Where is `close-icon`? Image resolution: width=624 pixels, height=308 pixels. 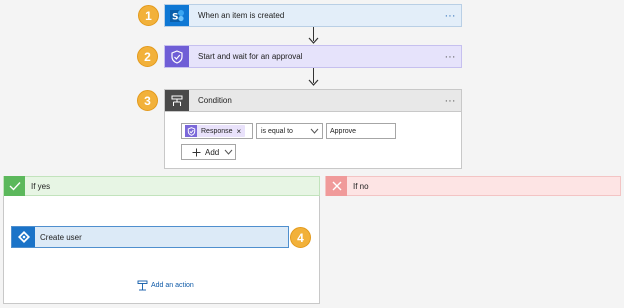 close-icon is located at coordinates (336, 186).